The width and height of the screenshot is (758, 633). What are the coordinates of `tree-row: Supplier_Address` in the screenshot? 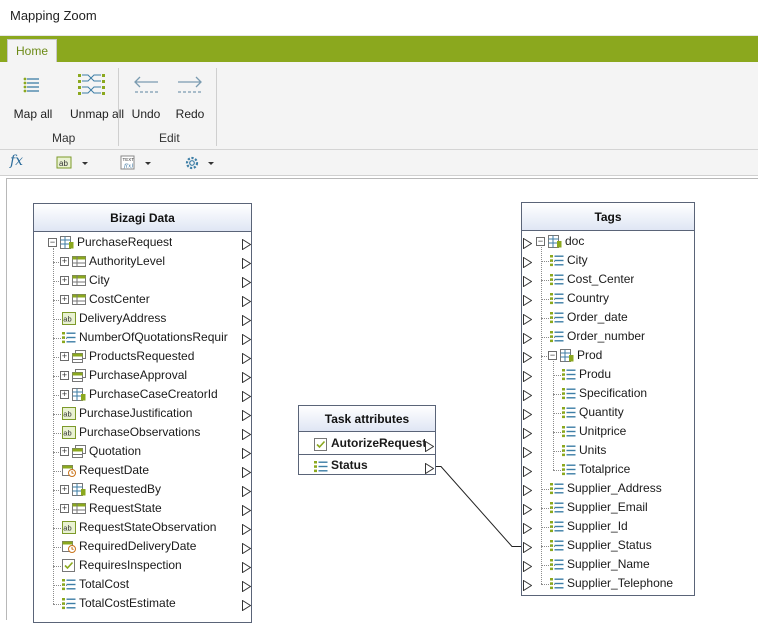 It's located at (608, 488).